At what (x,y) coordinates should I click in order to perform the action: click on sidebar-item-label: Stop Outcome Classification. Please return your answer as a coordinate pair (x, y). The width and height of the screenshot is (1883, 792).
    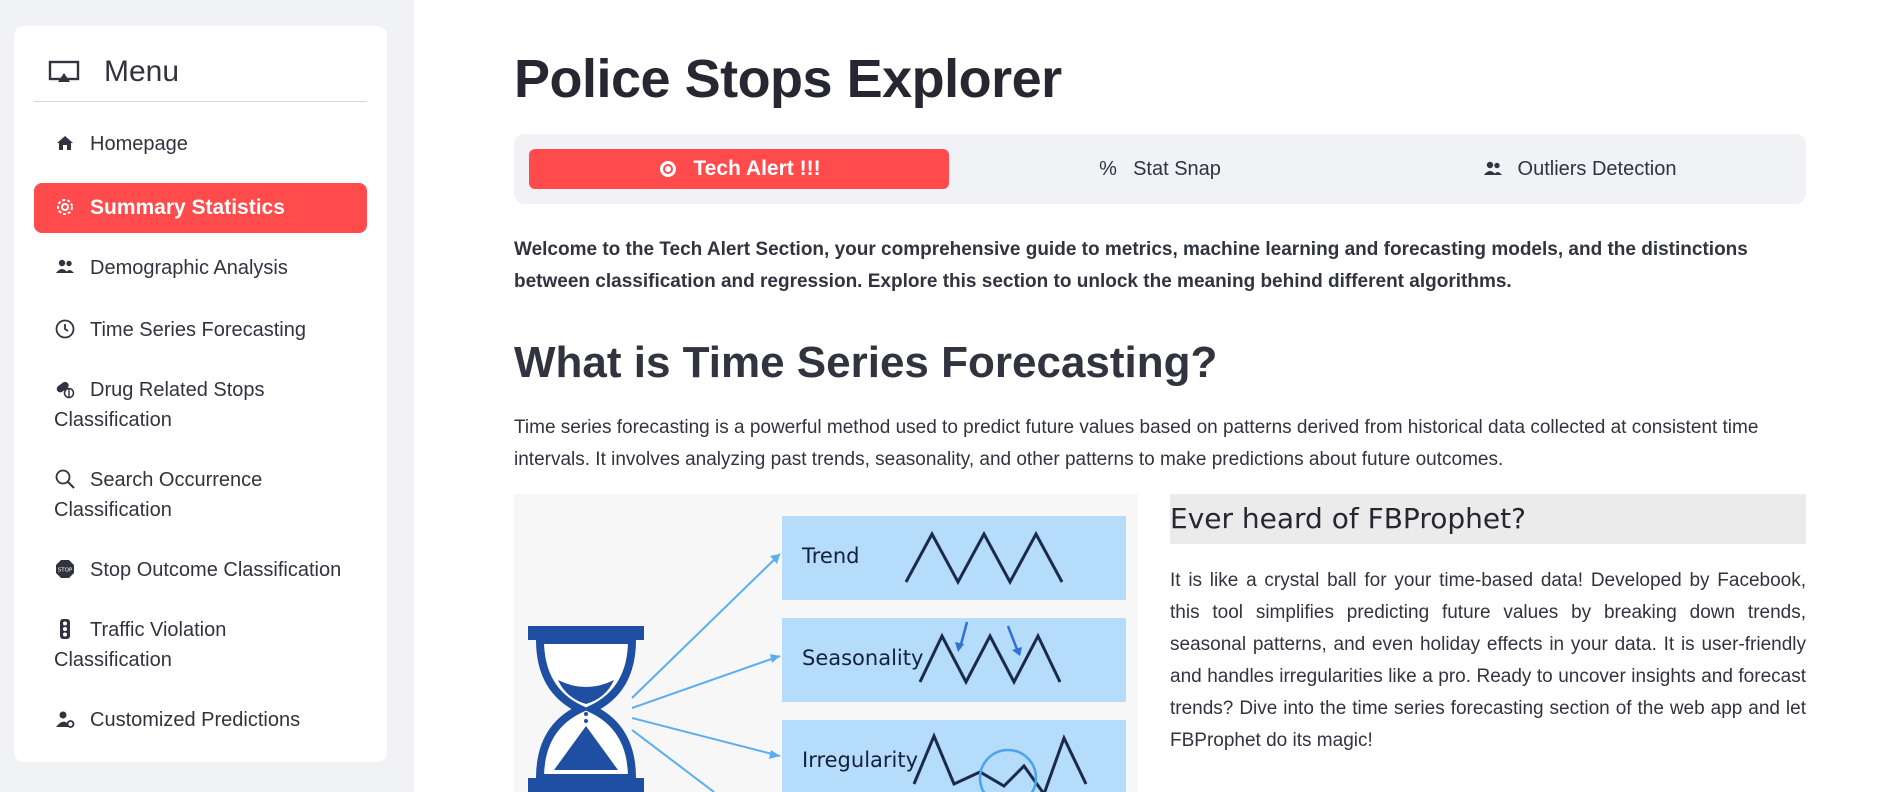
    Looking at the image, I should click on (216, 570).